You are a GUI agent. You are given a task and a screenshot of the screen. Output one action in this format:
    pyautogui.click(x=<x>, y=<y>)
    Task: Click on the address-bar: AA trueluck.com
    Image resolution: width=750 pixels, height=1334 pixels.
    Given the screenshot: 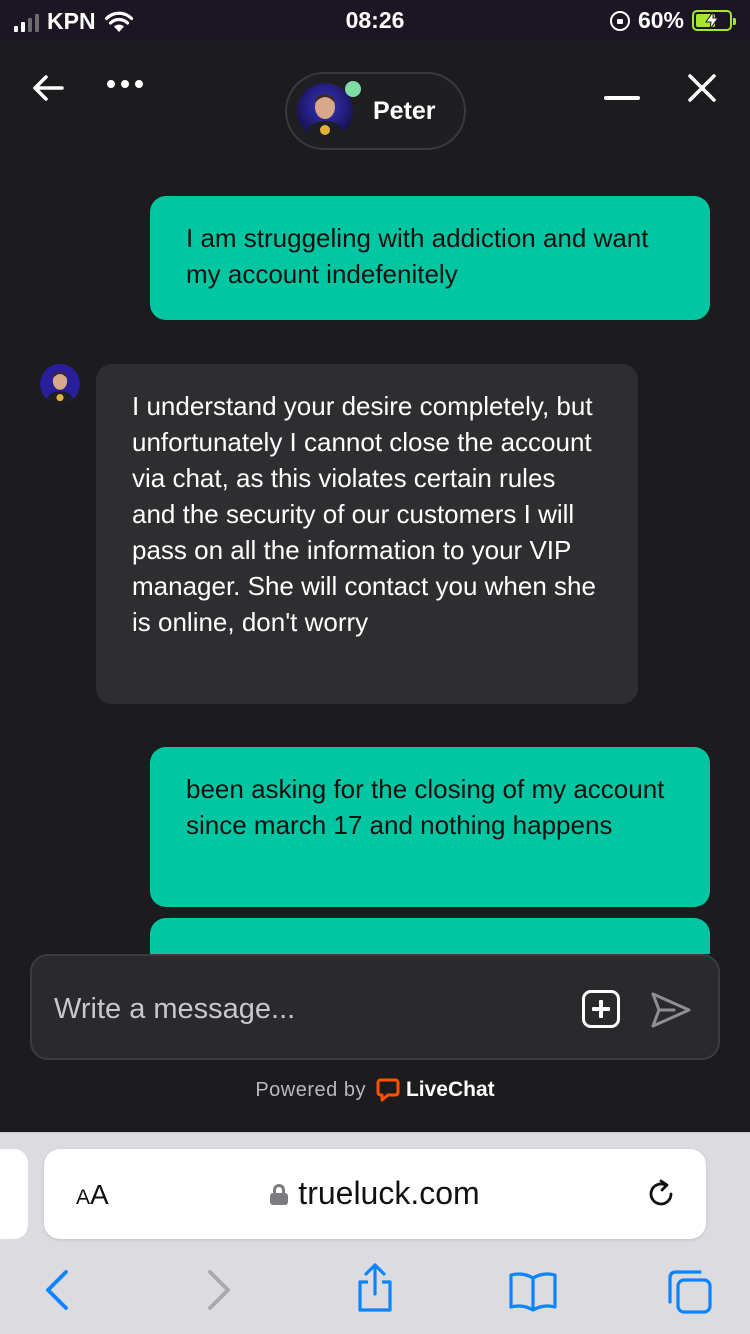 What is the action you would take?
    pyautogui.click(x=375, y=1194)
    